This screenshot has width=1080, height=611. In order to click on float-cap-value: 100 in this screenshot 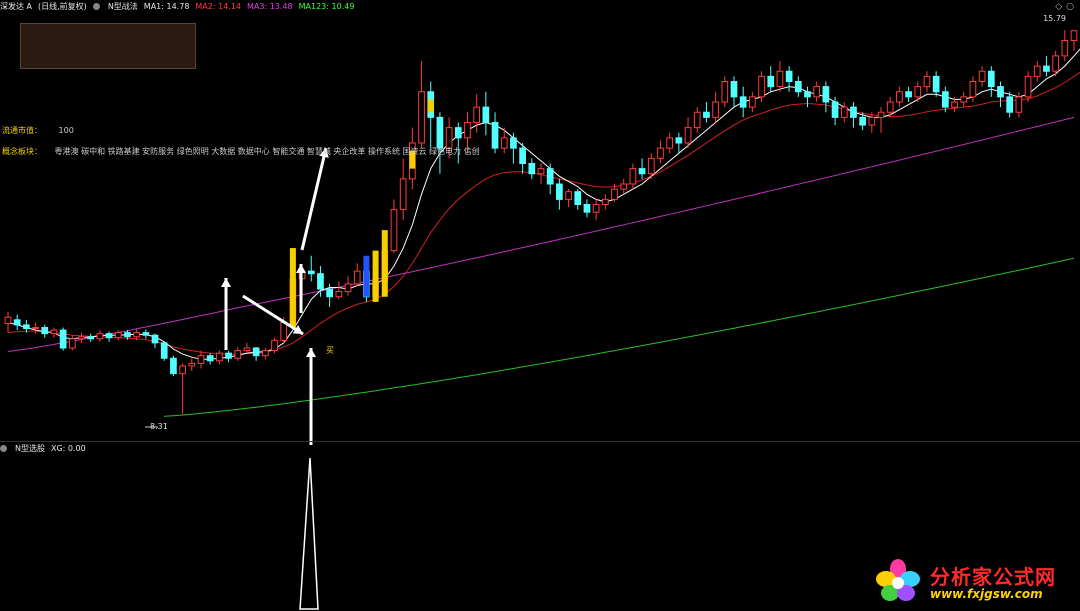, I will do `click(66, 130)`.